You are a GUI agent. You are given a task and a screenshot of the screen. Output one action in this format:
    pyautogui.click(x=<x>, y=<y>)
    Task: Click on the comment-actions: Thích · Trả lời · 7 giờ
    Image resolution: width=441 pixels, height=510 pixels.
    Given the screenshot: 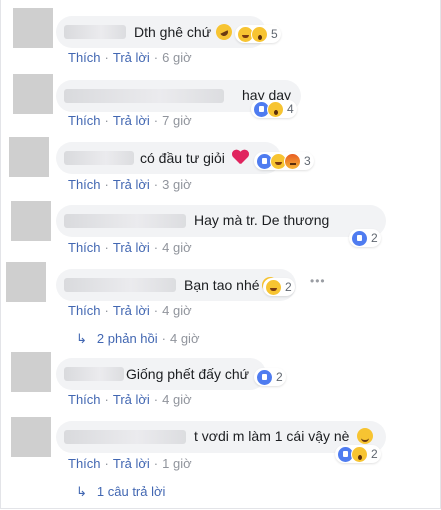 What is the action you would take?
    pyautogui.click(x=130, y=120)
    